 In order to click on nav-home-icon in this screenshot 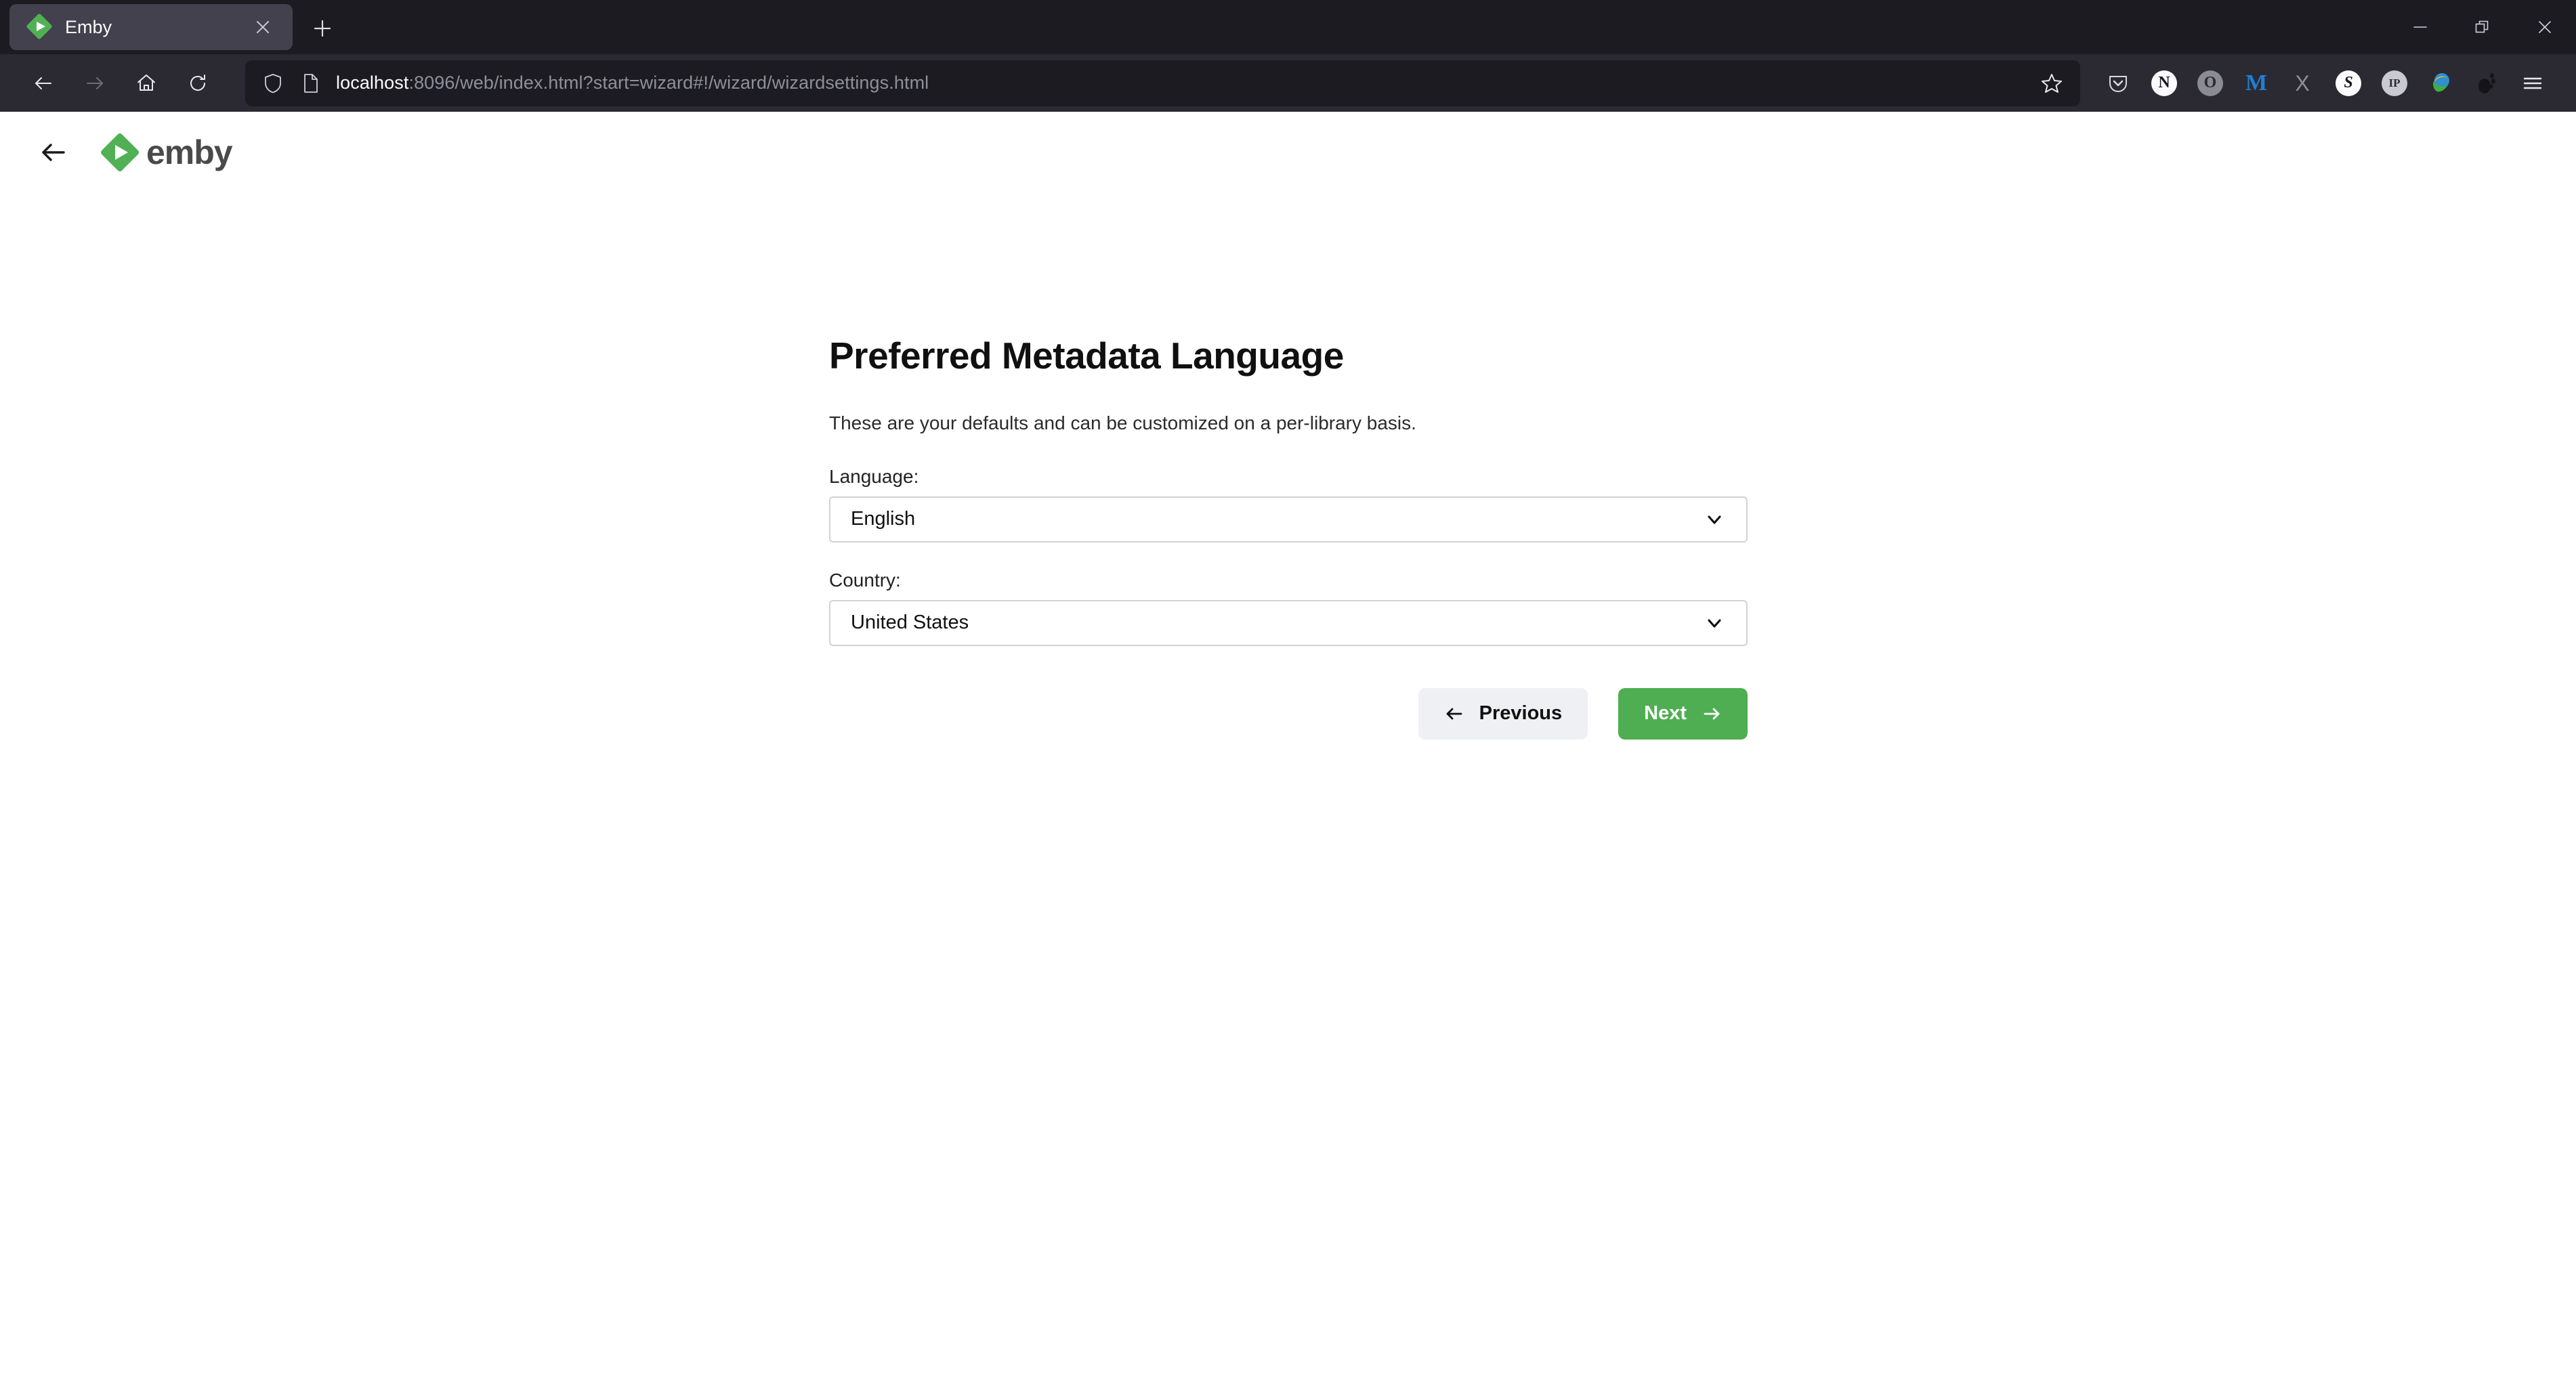, I will do `click(146, 83)`.